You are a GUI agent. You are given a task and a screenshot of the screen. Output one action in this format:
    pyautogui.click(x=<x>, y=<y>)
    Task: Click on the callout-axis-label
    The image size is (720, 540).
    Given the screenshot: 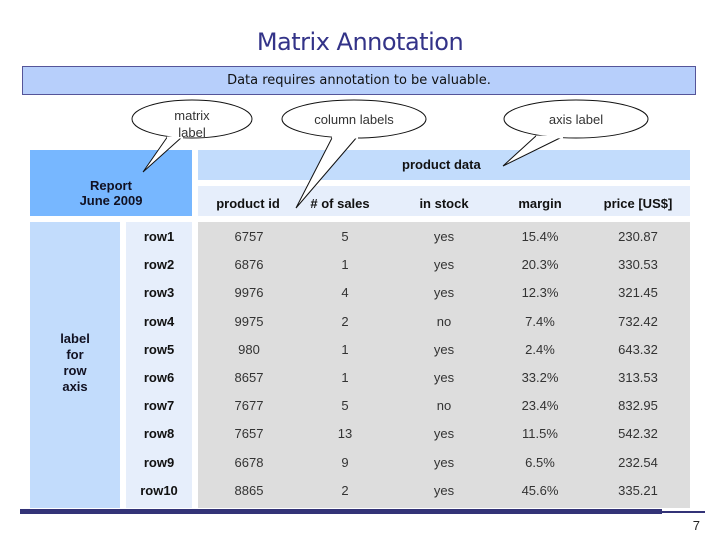 What is the action you would take?
    pyautogui.click(x=575, y=133)
    